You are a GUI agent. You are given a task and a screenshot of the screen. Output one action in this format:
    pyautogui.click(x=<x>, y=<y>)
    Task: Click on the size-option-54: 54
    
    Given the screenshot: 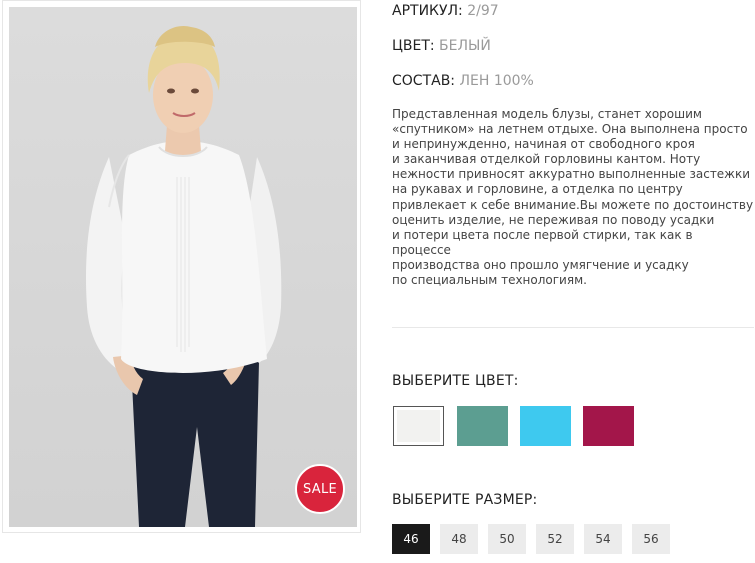 What is the action you would take?
    pyautogui.click(x=603, y=539)
    